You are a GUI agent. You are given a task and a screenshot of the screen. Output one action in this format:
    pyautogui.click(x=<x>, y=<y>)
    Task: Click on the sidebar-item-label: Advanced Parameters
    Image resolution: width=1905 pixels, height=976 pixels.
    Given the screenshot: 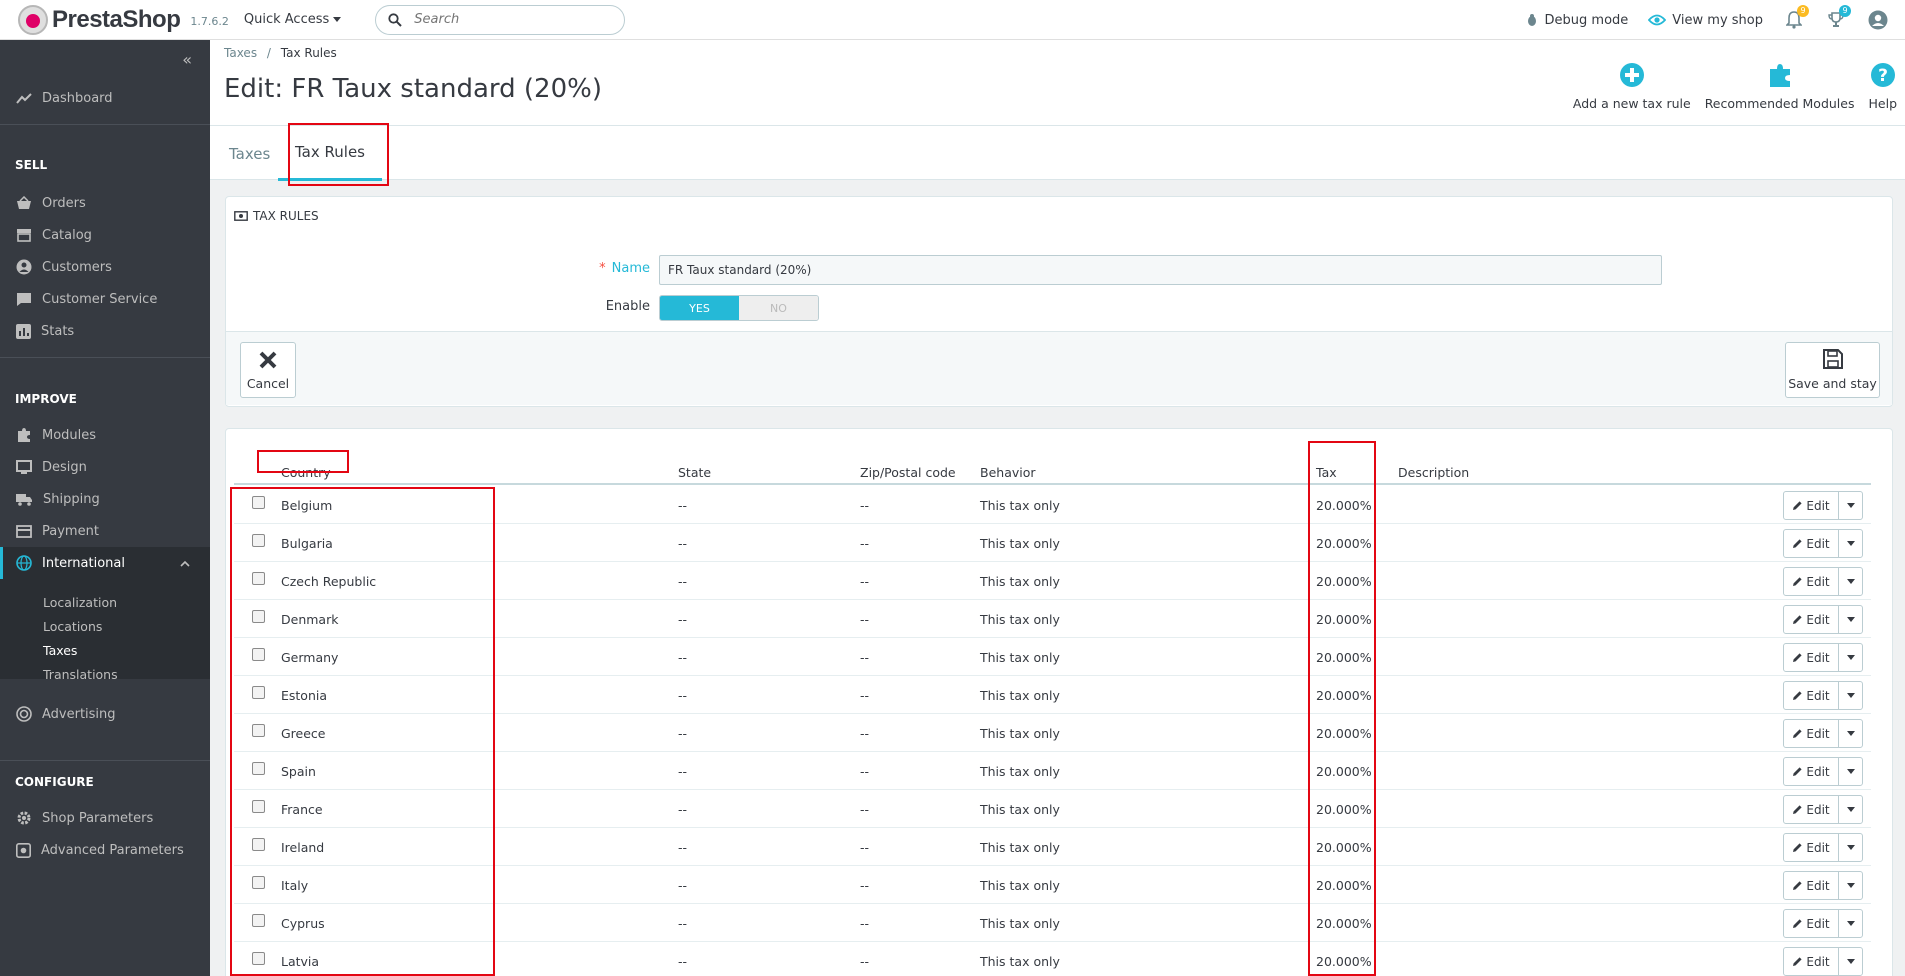 What is the action you would take?
    pyautogui.click(x=112, y=850)
    